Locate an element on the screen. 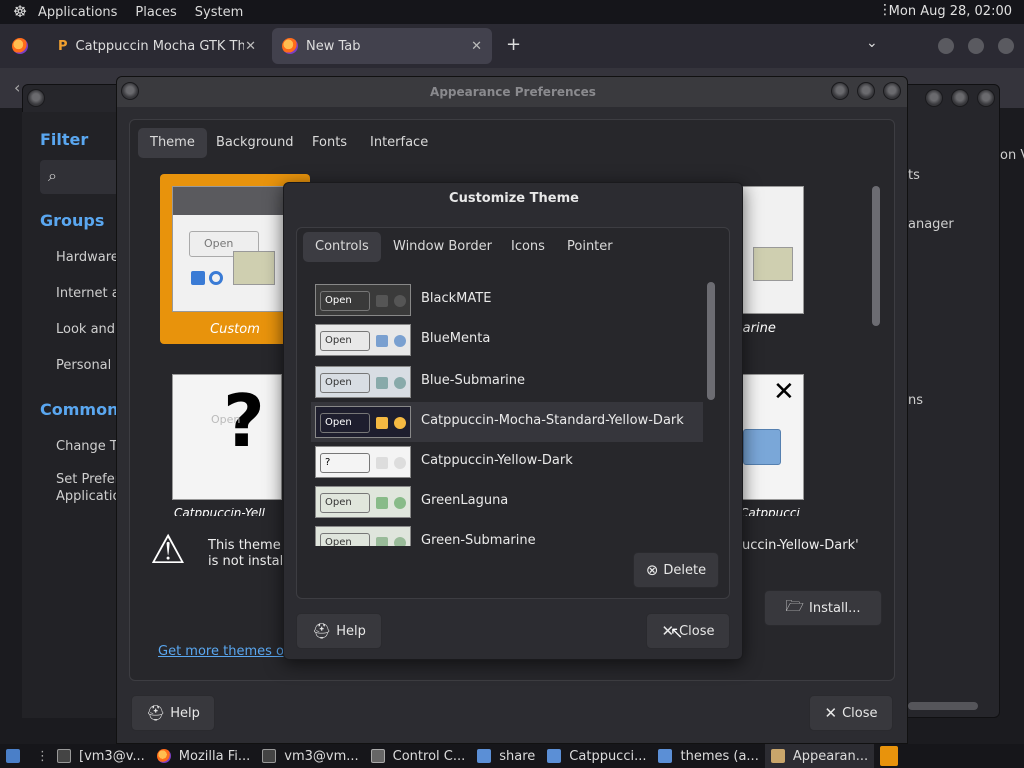 Image resolution: width=1024 pixels, height=768 pixels. cc-close-button is located at coordinates (986, 98).